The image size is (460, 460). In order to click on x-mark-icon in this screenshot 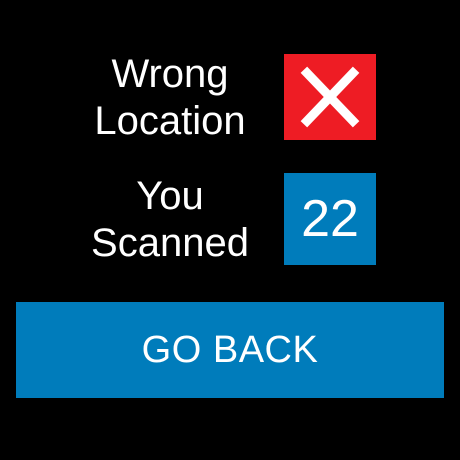, I will do `click(330, 97)`.